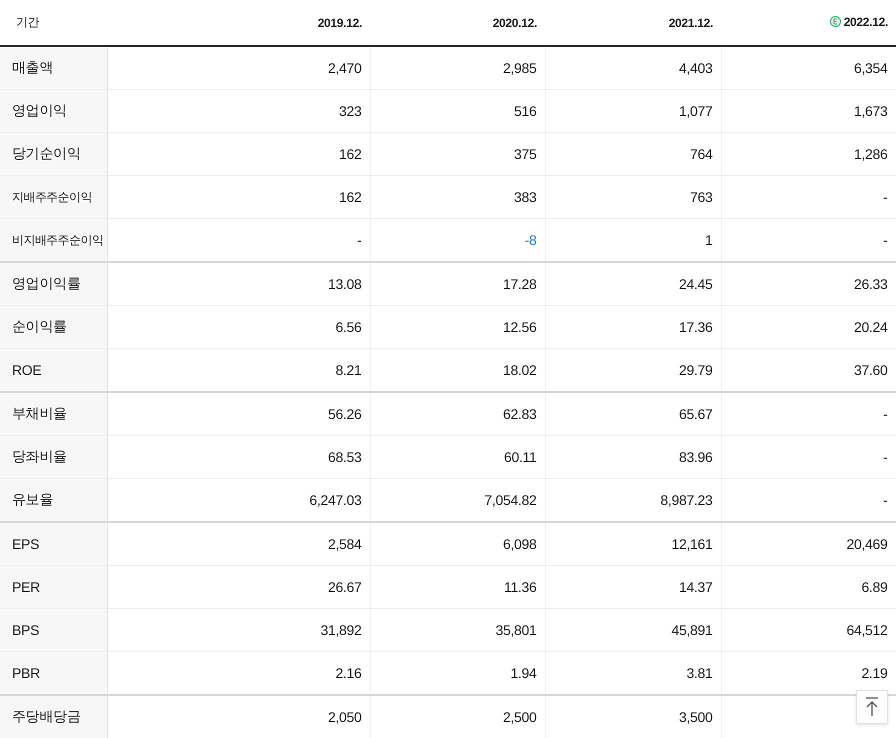 The image size is (896, 738). Describe the element at coordinates (633, 500) in the screenshot. I see `table-cell: 8,987.23` at that location.